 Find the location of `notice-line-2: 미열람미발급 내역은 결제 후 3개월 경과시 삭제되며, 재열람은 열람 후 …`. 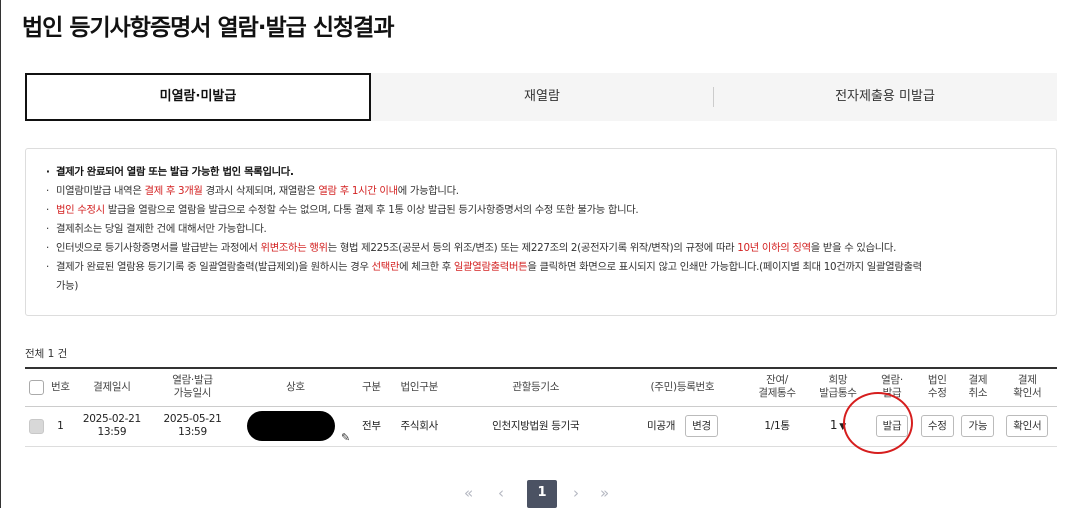

notice-line-2: 미열람미발급 내역은 결제 후 3개월 경과시 삭제되며, 재열람은 열람 후 … is located at coordinates (541, 191).